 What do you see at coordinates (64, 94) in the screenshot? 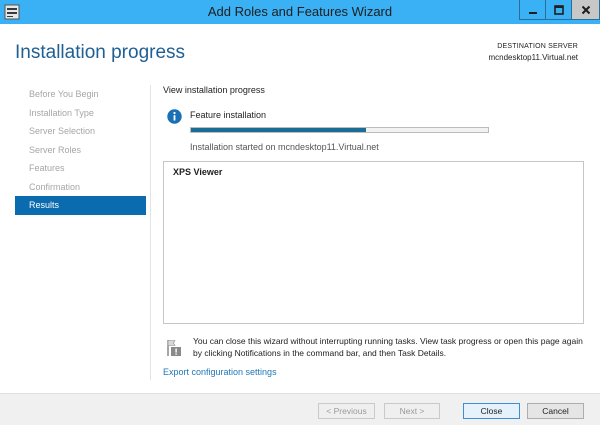
I see `sidebar-item-before-you-begin: Before You Begin` at bounding box center [64, 94].